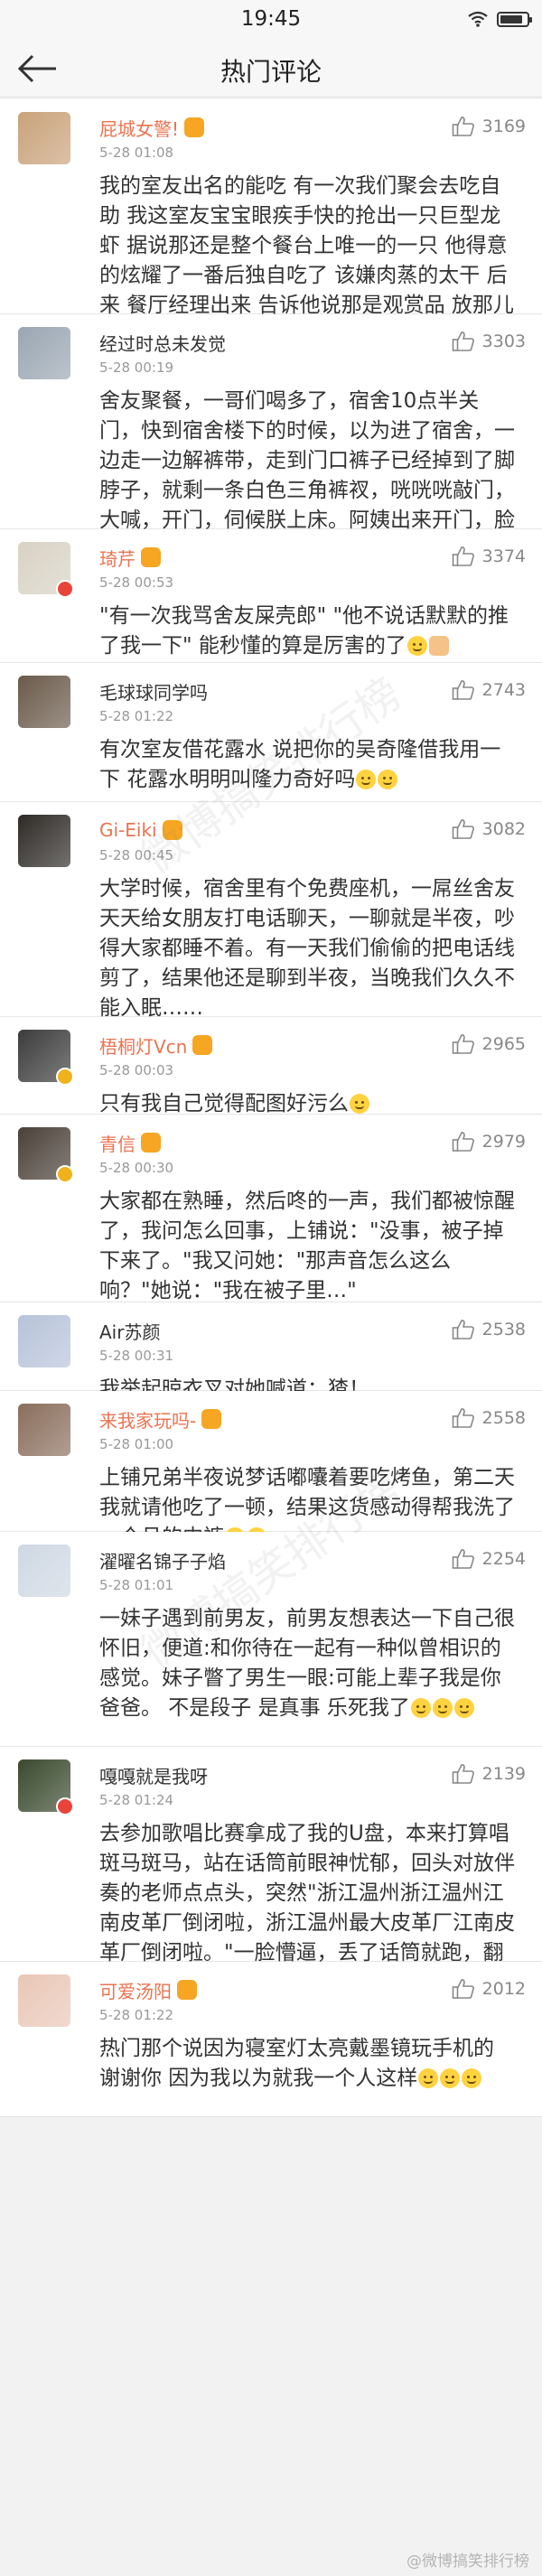 This screenshot has height=2576, width=542. What do you see at coordinates (153, 1775) in the screenshot?
I see `username: 嘎嘎就是我呀` at bounding box center [153, 1775].